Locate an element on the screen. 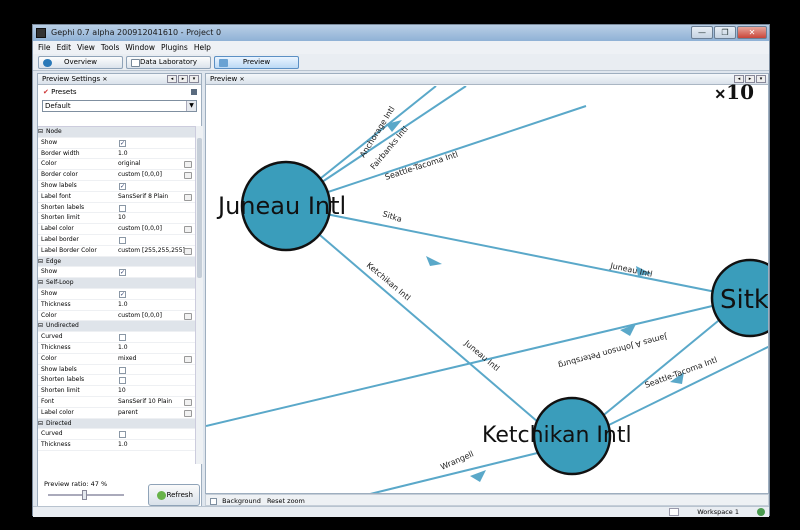  scroll-thumb is located at coordinates (199, 208).